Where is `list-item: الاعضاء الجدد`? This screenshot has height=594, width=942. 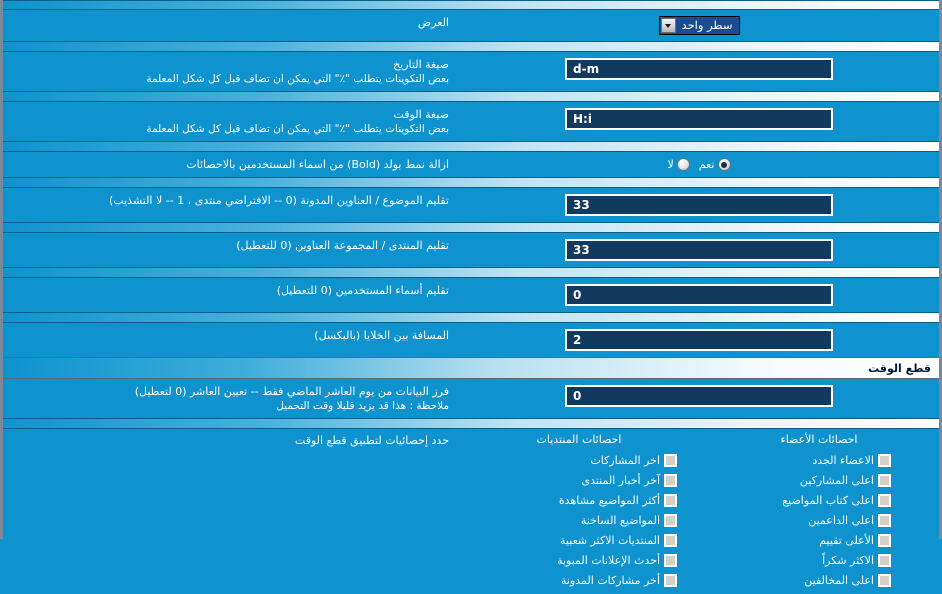
list-item: الاعضاء الجدد is located at coordinates (819, 460).